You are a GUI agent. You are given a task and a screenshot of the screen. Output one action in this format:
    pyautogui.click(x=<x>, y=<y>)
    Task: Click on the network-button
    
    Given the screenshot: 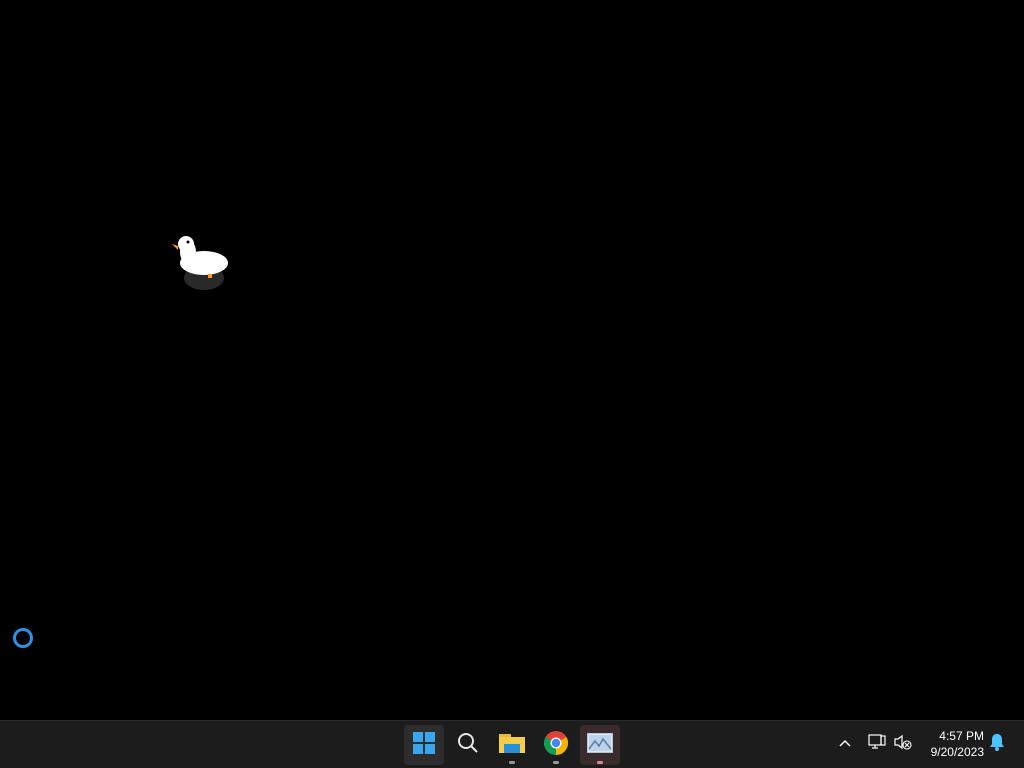 What is the action you would take?
    pyautogui.click(x=877, y=744)
    